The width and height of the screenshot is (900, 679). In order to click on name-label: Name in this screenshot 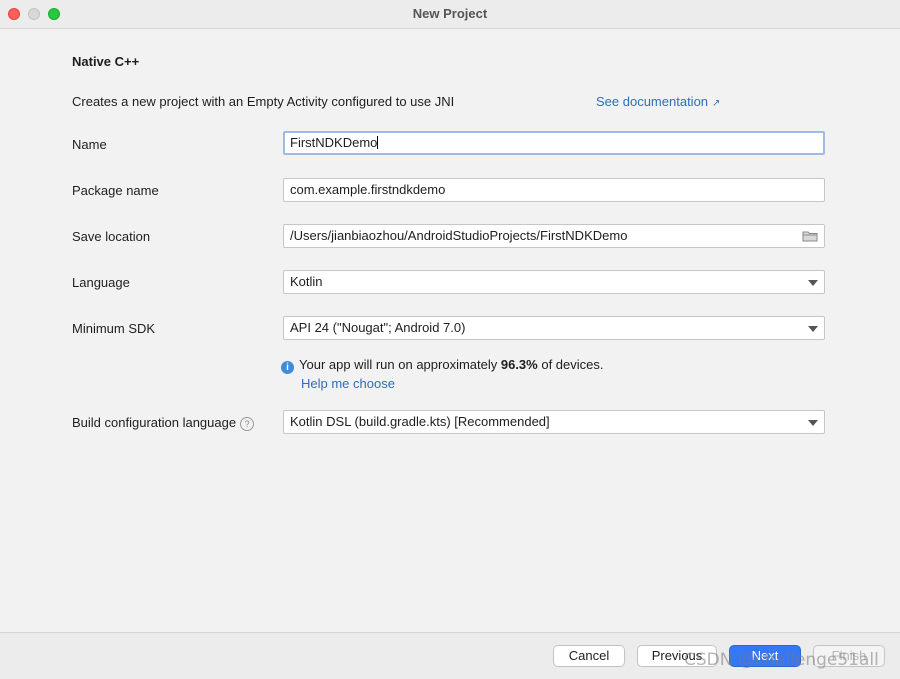, I will do `click(89, 144)`.